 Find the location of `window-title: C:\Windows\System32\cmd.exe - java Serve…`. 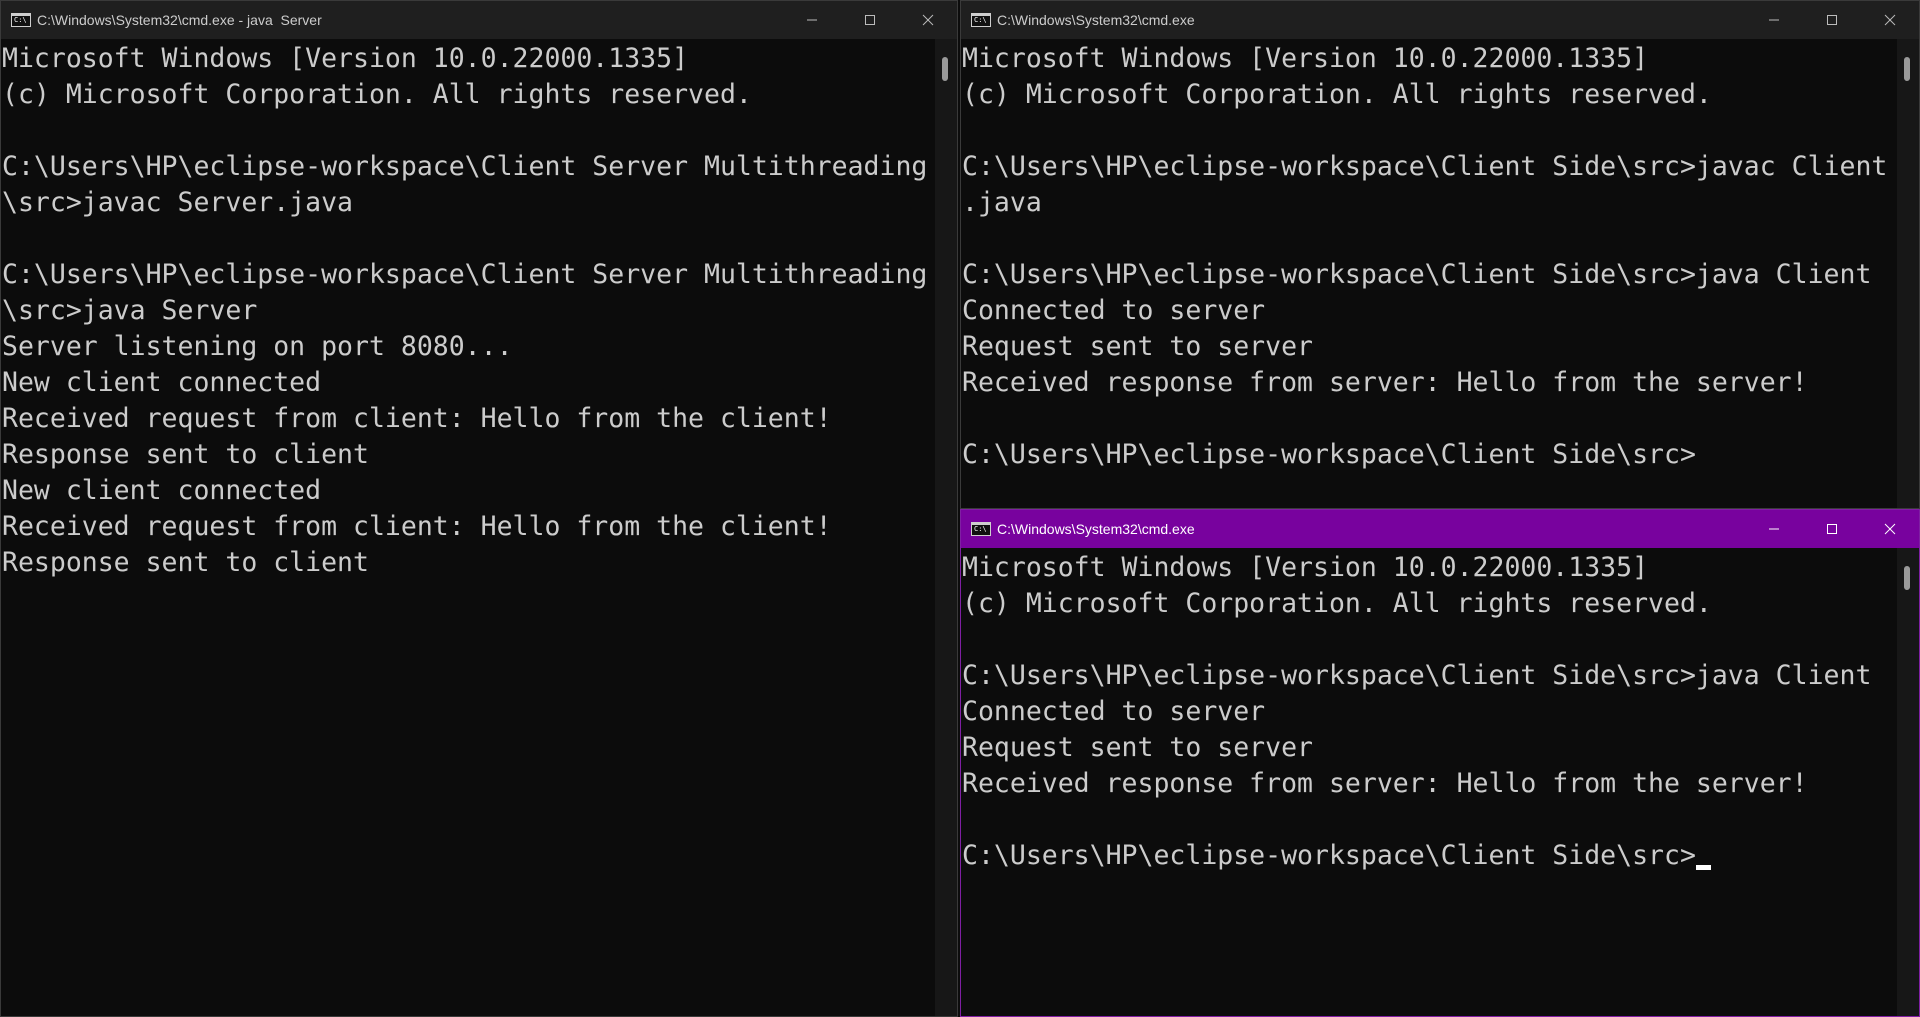

window-title: C:\Windows\System32\cmd.exe - java Serve… is located at coordinates (179, 20).